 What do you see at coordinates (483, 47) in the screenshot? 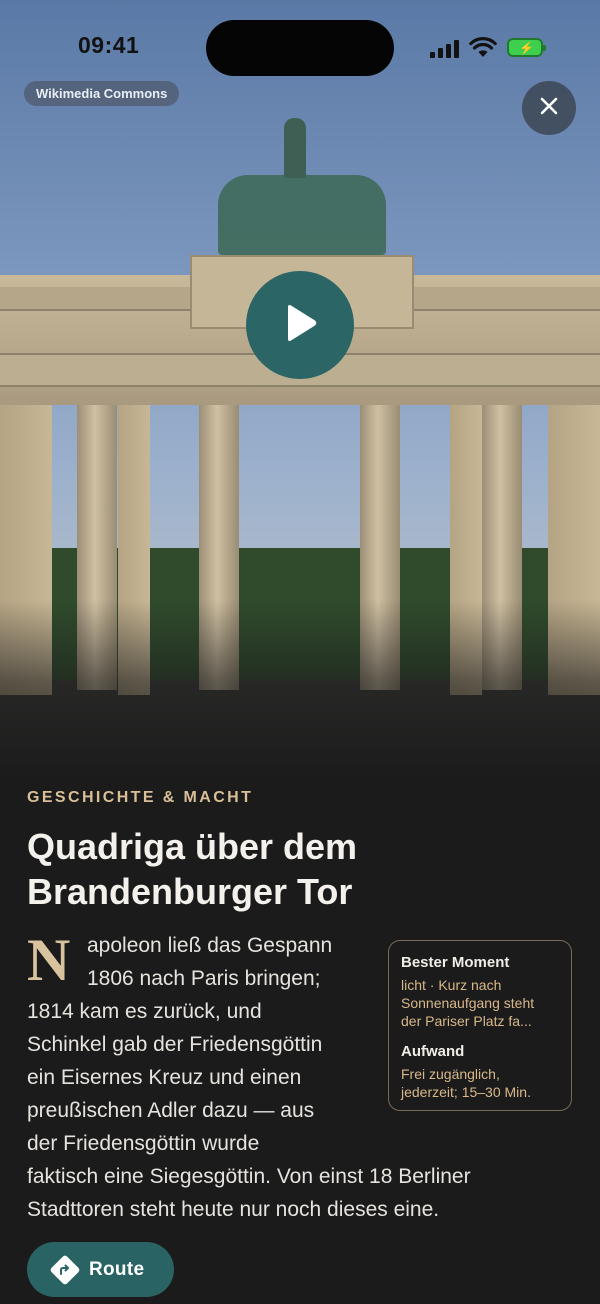
I see `wifi-icon` at bounding box center [483, 47].